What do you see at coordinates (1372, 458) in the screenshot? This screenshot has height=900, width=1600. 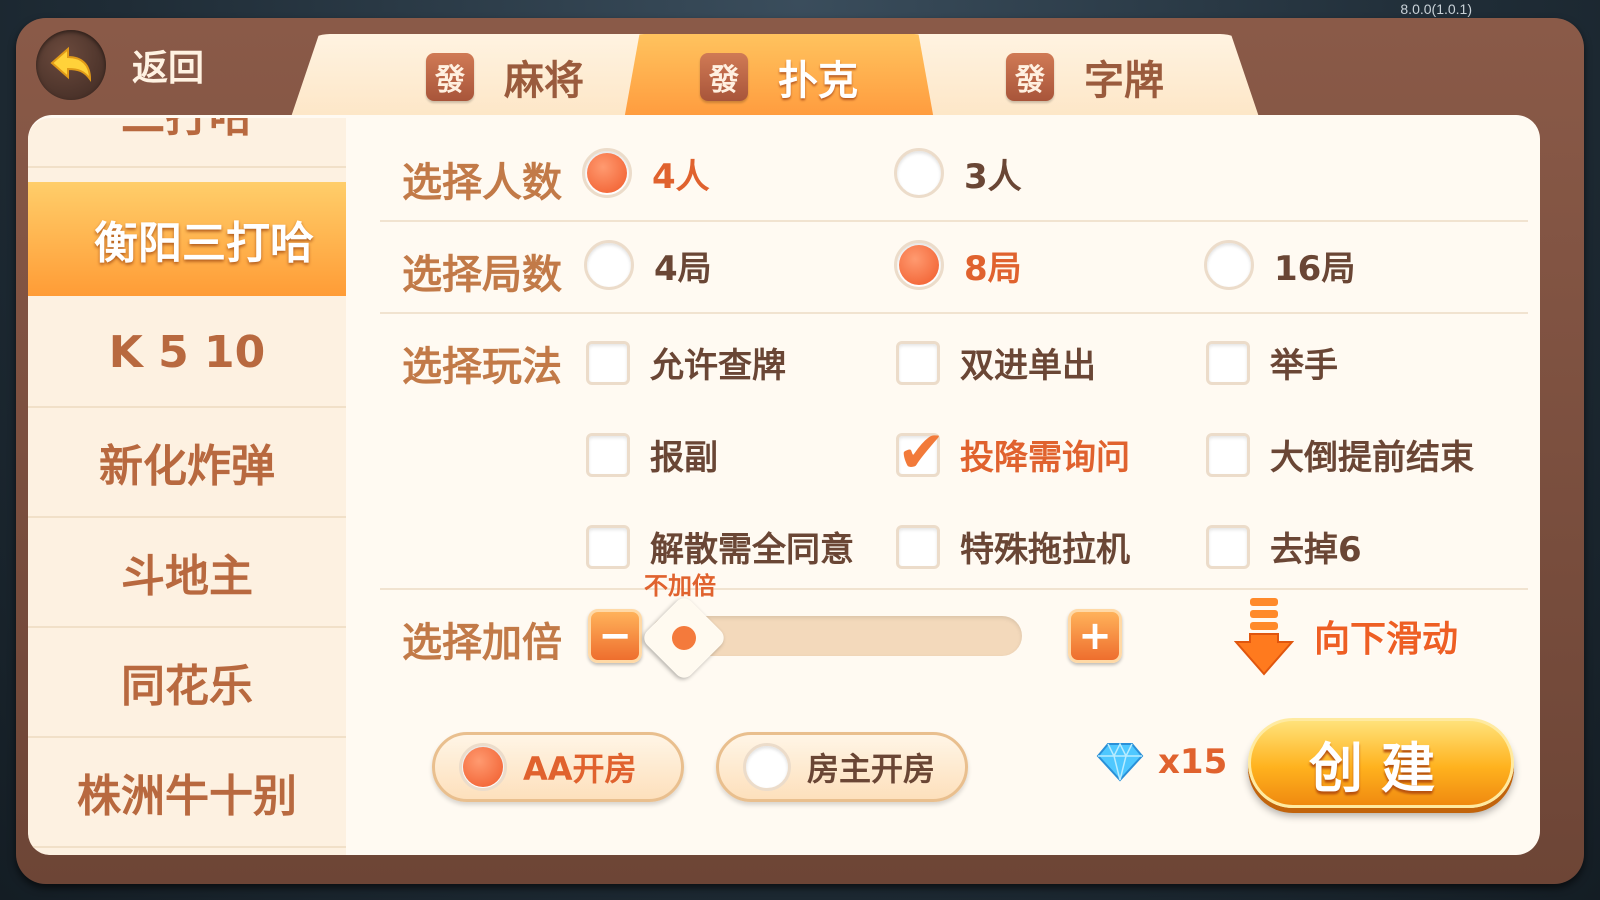 I see `option-label: 大倒提前结束` at bounding box center [1372, 458].